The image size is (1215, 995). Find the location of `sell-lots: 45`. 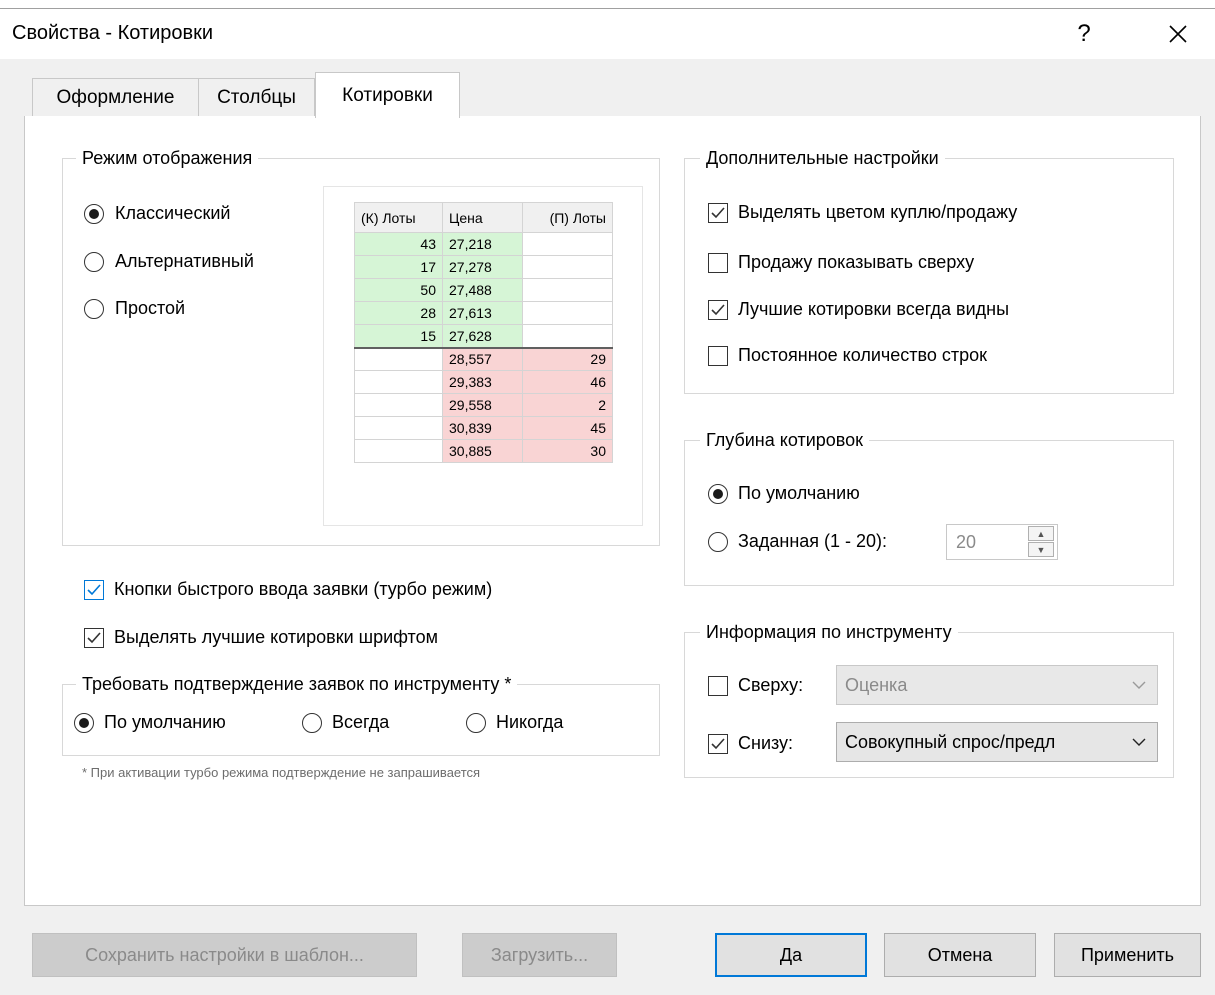

sell-lots: 45 is located at coordinates (567, 428).